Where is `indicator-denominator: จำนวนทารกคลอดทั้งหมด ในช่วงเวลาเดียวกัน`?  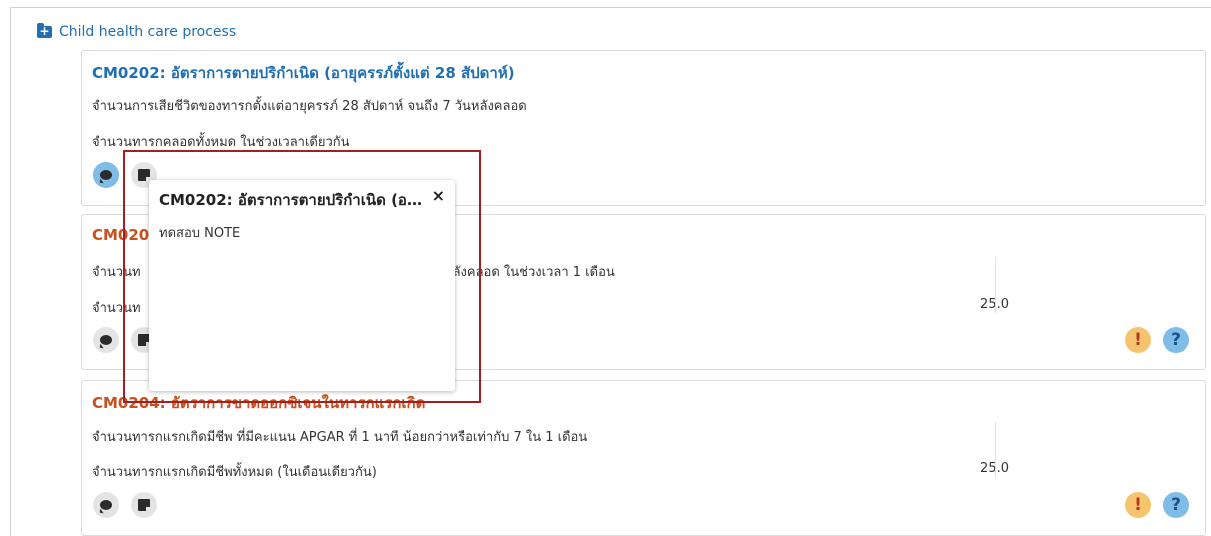
indicator-denominator: จำนวนทารกคลอดทั้งหมด ในช่วงเวลาเดียวกัน is located at coordinates (221, 142).